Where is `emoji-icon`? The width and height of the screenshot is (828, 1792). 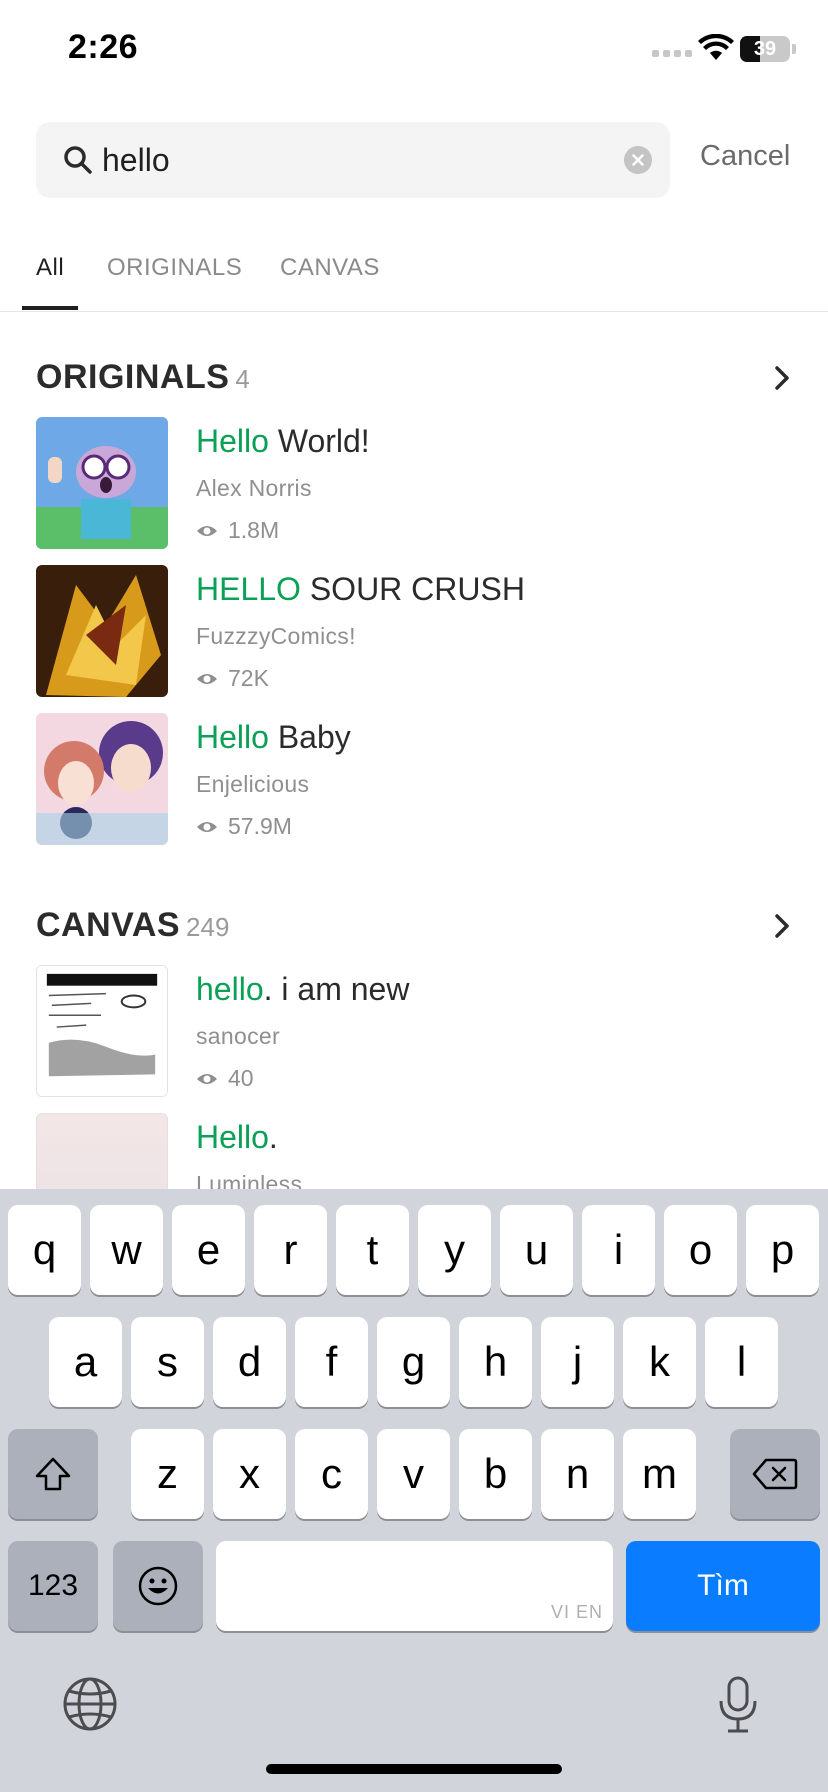
emoji-icon is located at coordinates (158, 1586).